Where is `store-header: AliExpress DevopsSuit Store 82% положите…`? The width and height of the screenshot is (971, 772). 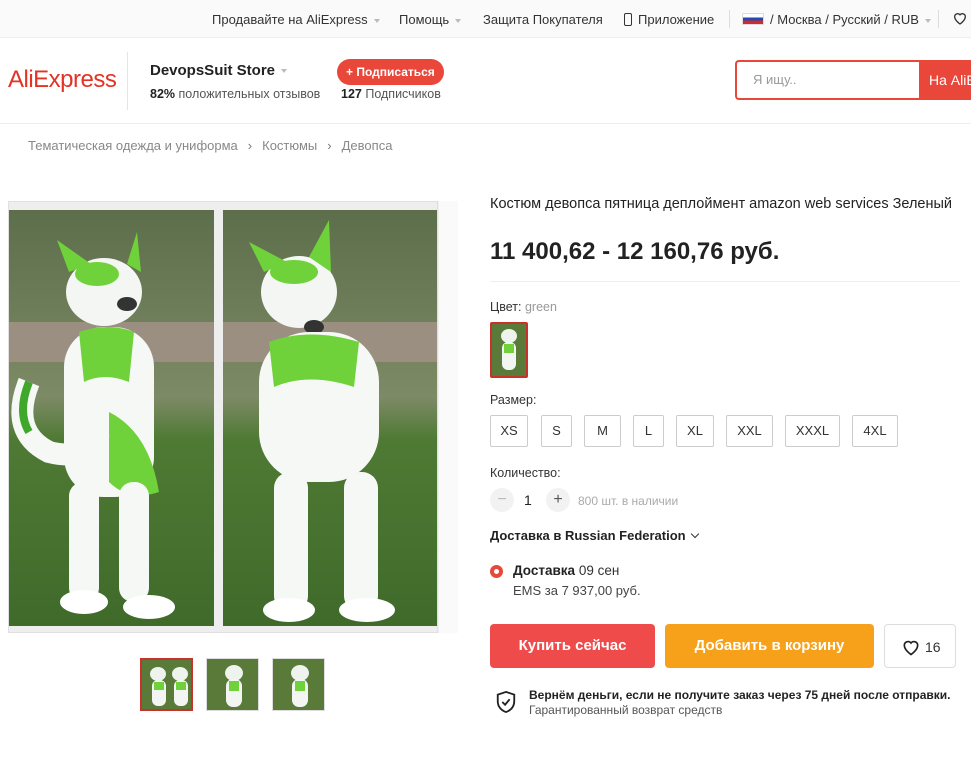
store-header: AliExpress DevopsSuit Store 82% положите… is located at coordinates (485, 81).